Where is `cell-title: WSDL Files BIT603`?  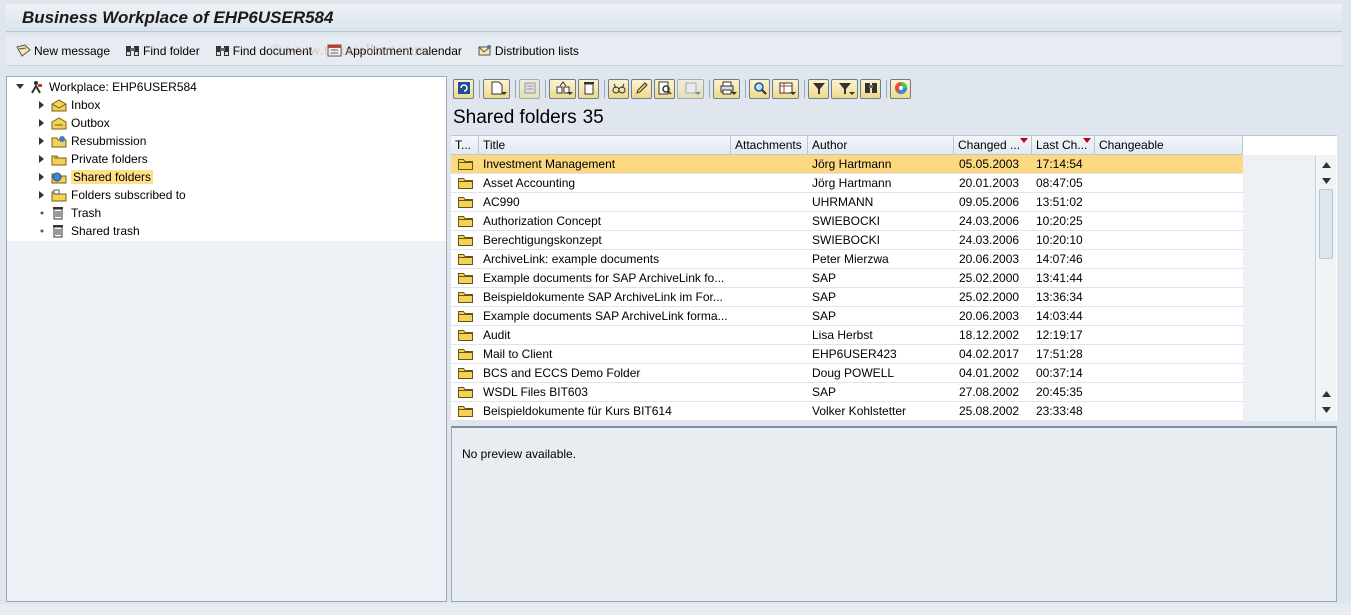
cell-title: WSDL Files BIT603 is located at coordinates (535, 392).